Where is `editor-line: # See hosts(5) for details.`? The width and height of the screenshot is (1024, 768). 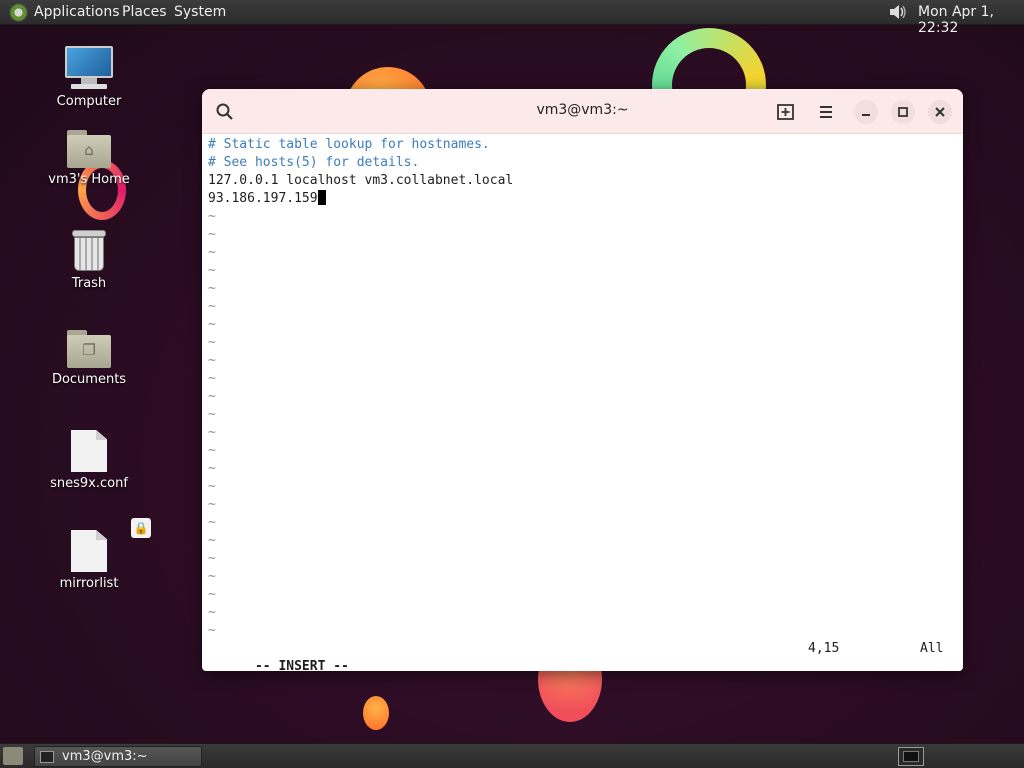
editor-line: # See hosts(5) for details. is located at coordinates (314, 162).